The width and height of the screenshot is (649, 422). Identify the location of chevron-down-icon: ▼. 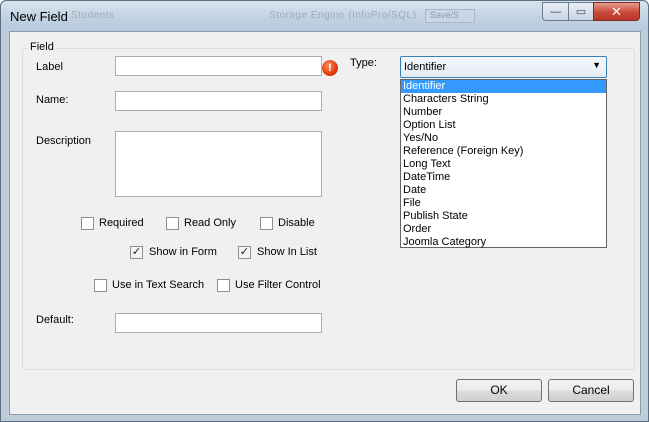
(596, 65).